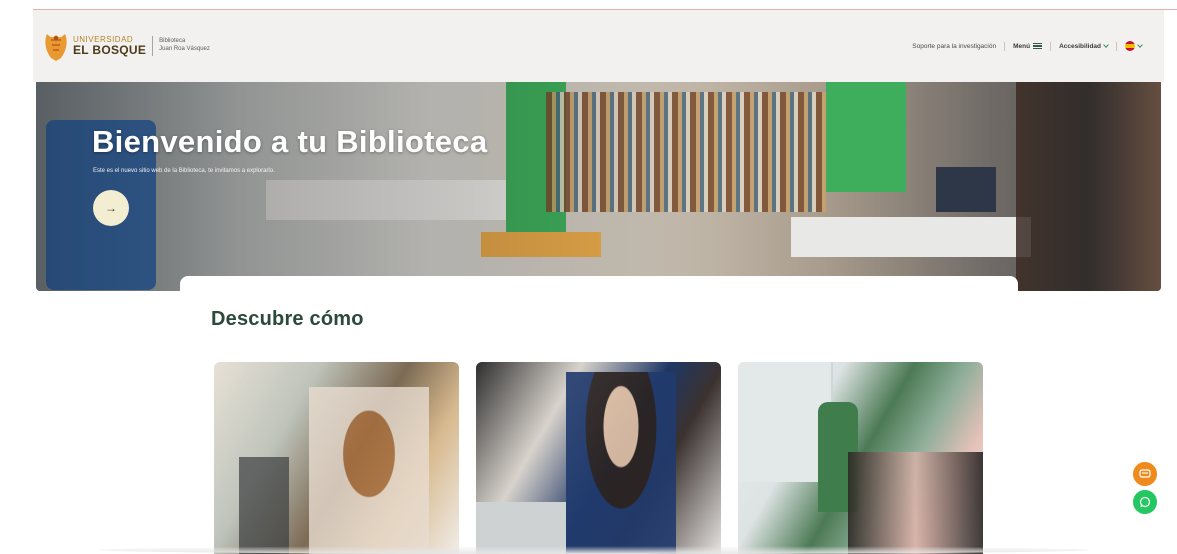 The image size is (1177, 554). What do you see at coordinates (369, 470) in the screenshot?
I see `photo-students-computers` at bounding box center [369, 470].